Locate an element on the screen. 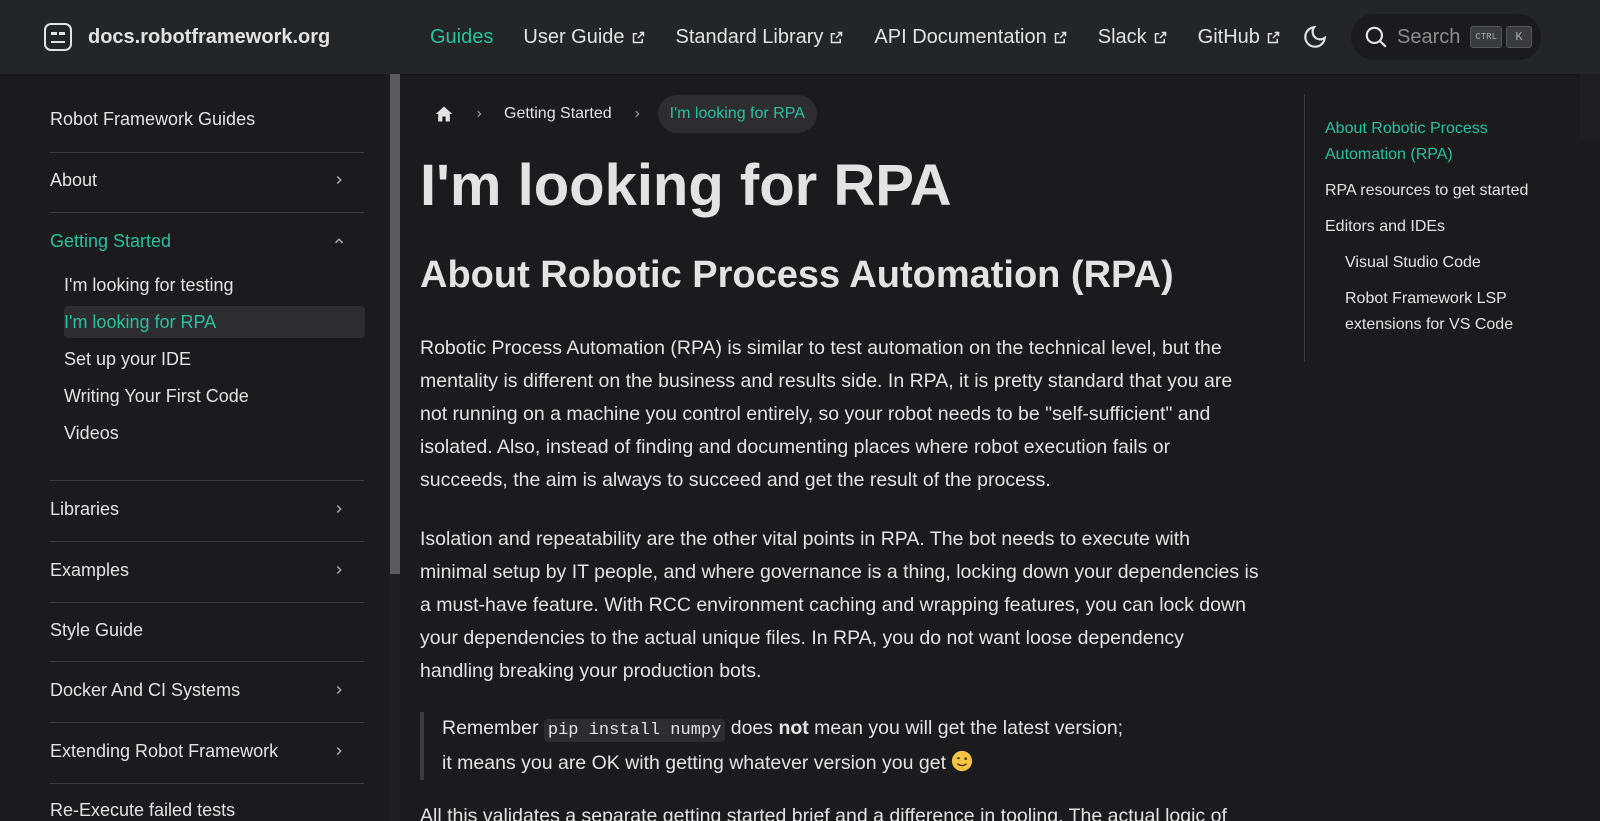 The width and height of the screenshot is (1600, 821). brand-link: docs.robotframework.org is located at coordinates (187, 37).